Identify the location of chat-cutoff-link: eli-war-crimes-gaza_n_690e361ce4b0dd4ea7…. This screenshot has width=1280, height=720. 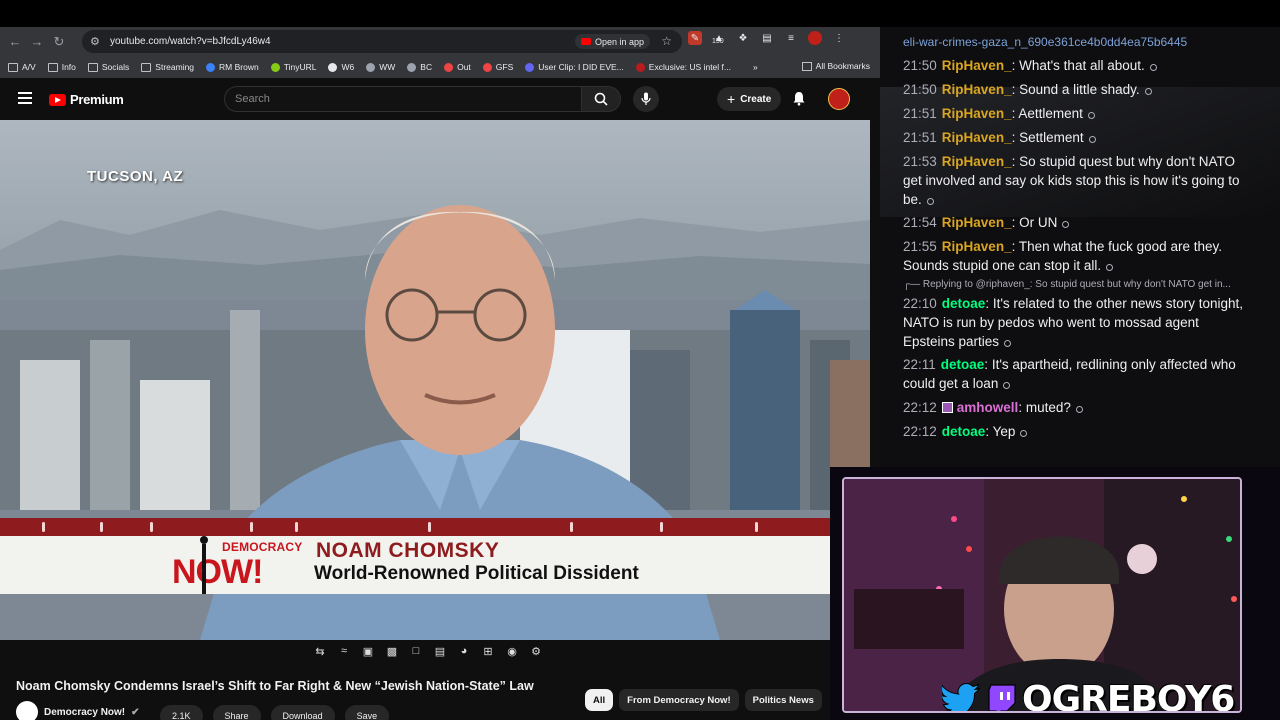
(1075, 42).